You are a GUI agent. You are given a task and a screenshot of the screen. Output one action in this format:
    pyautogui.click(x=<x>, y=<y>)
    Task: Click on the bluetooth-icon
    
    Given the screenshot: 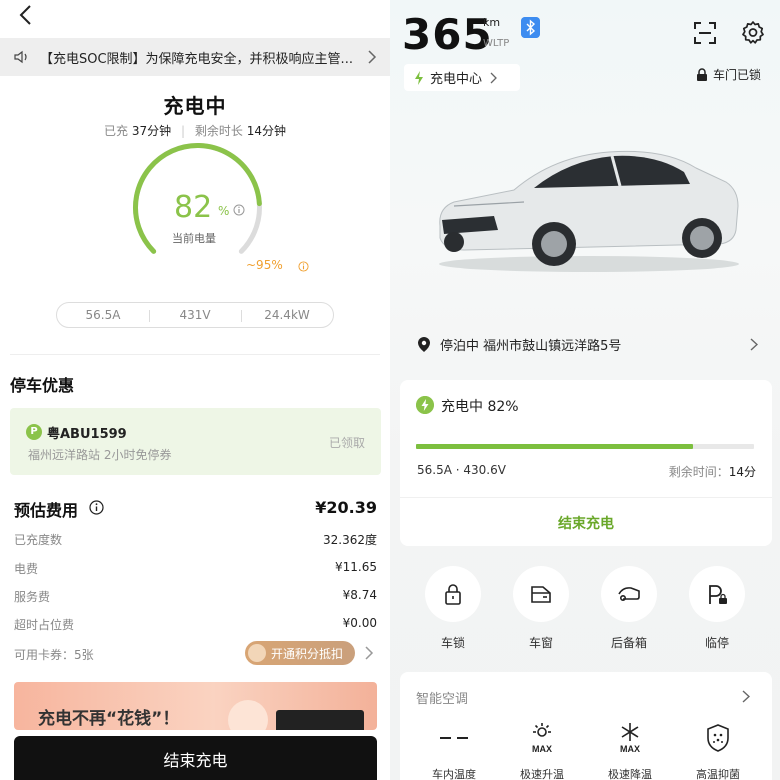 What is the action you would take?
    pyautogui.click(x=530, y=27)
    